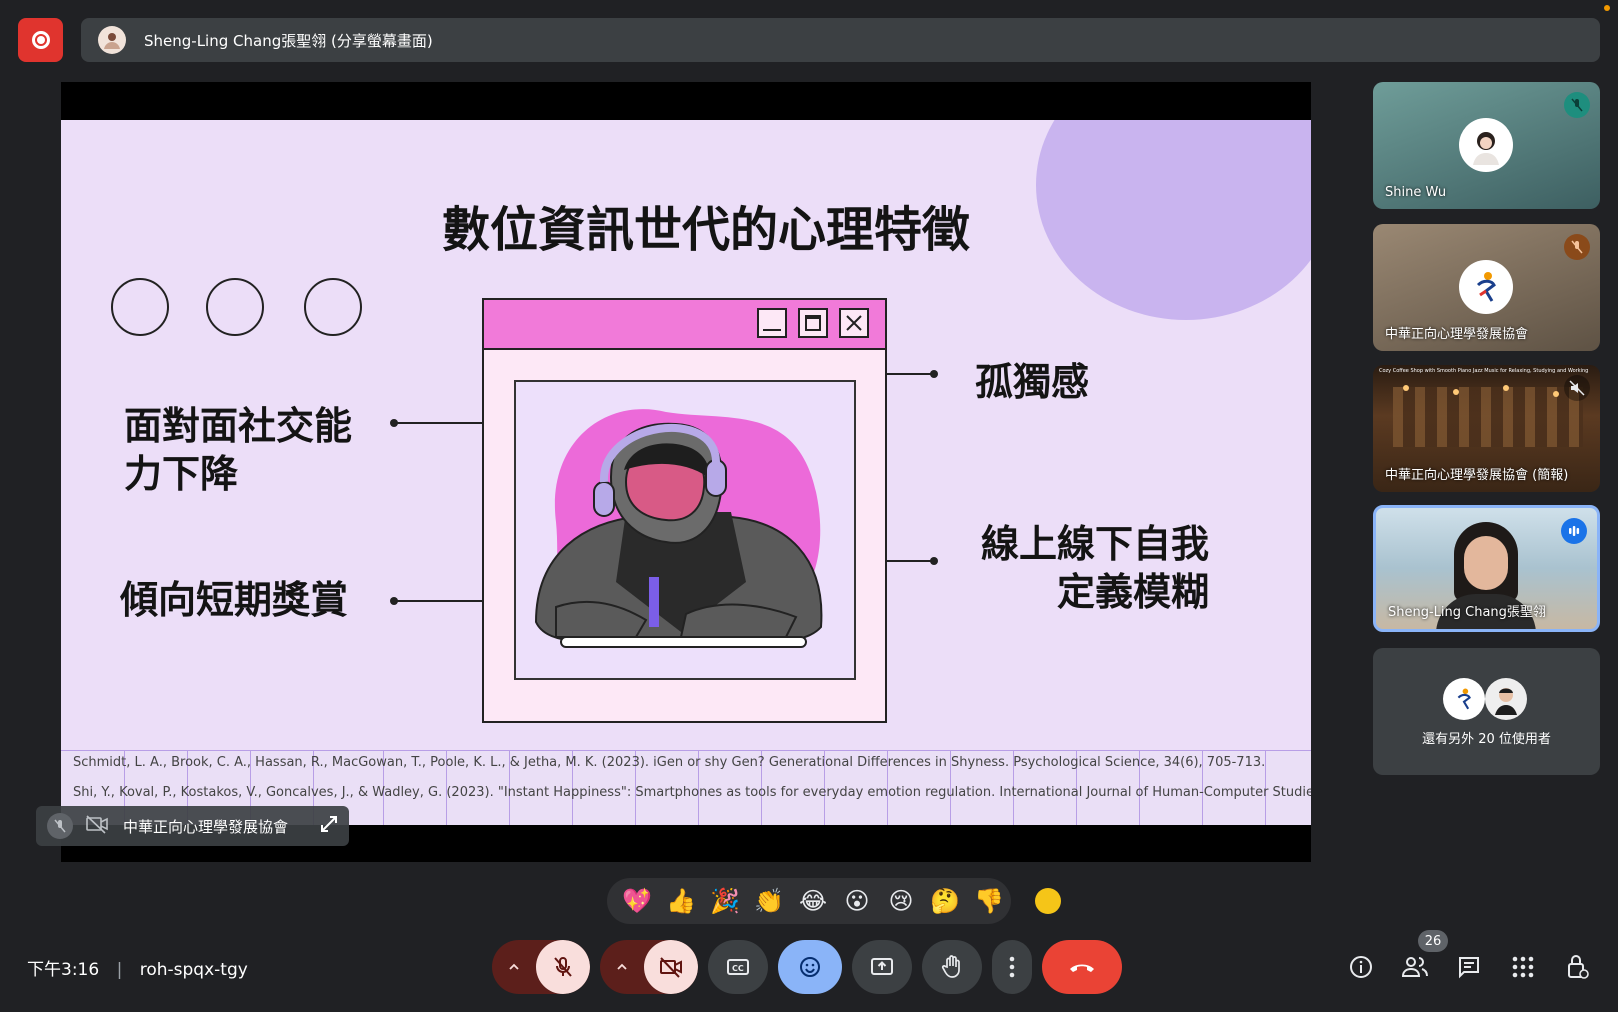 The image size is (1618, 1012). I want to click on presenter-avatar, so click(112, 40).